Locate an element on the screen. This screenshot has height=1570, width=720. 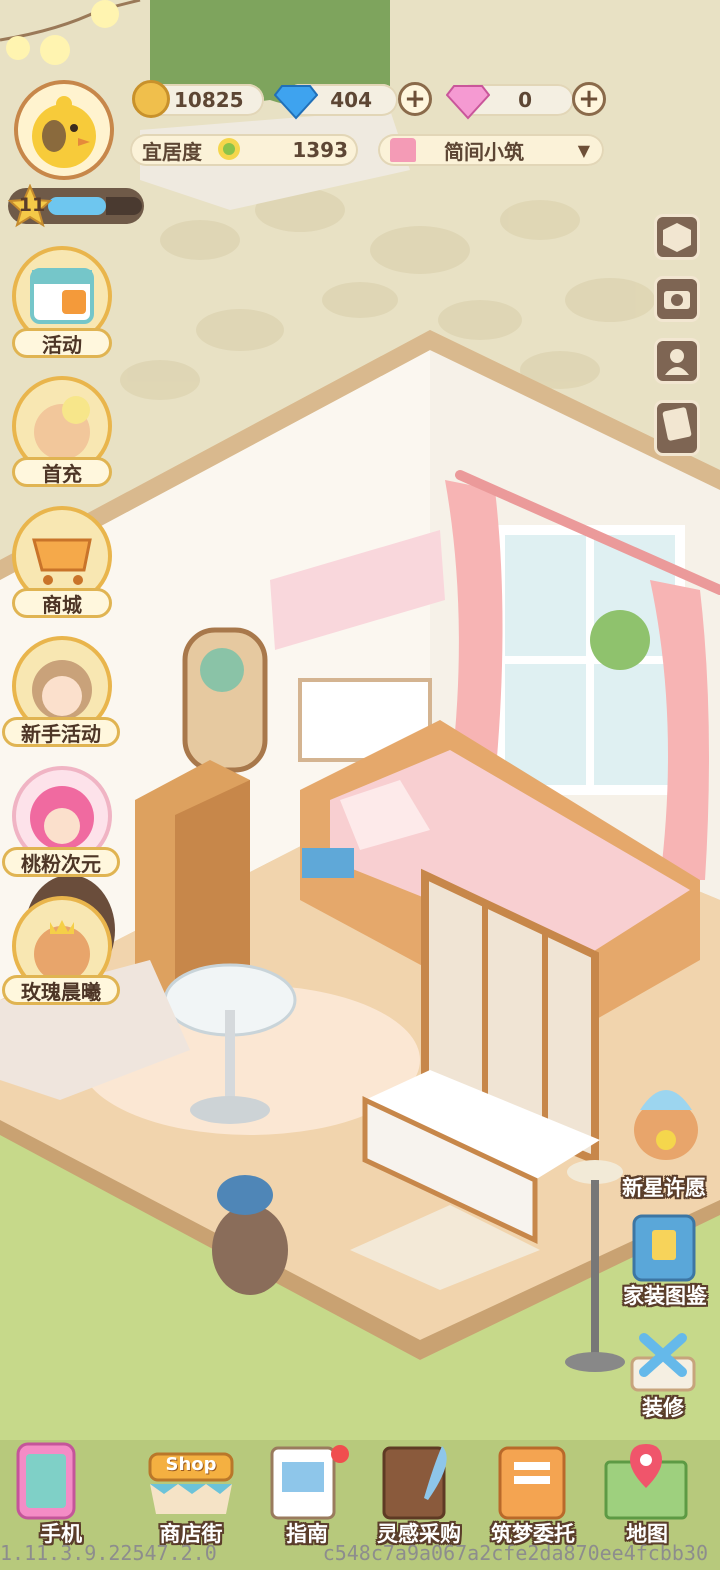
coin-icon is located at coordinates (151, 99).